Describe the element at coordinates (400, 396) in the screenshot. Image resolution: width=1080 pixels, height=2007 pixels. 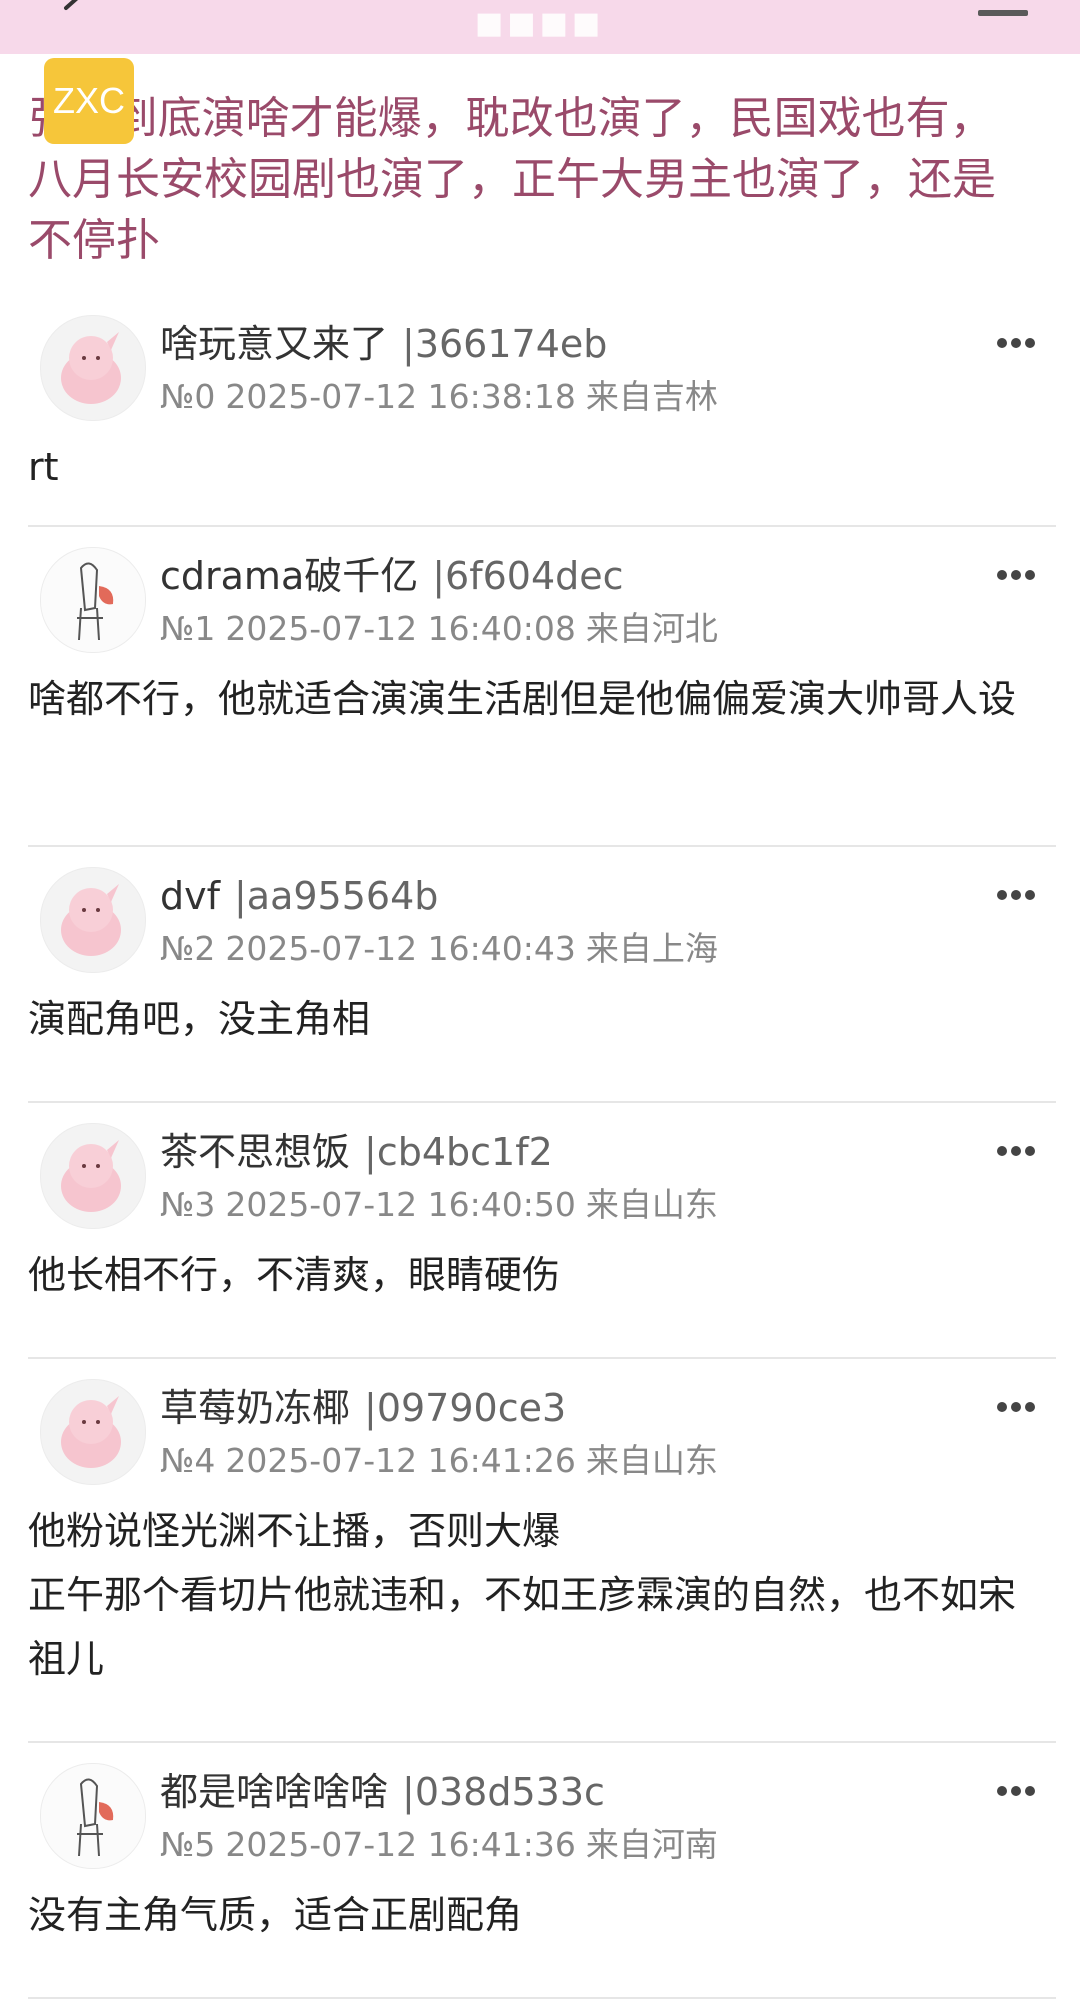
I see `timestamp: 2025-07-12 16:38:18` at that location.